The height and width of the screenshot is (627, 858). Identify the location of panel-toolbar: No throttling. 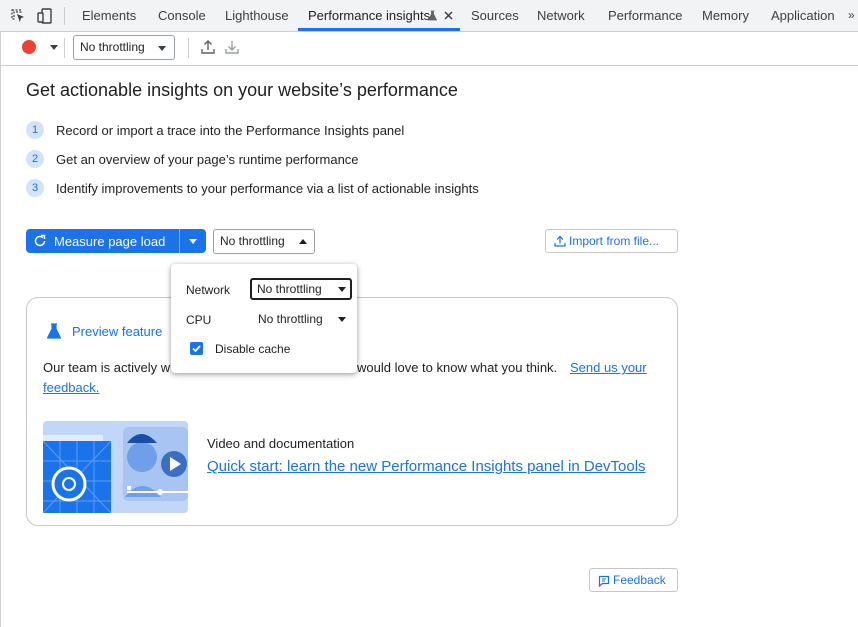
(429, 49).